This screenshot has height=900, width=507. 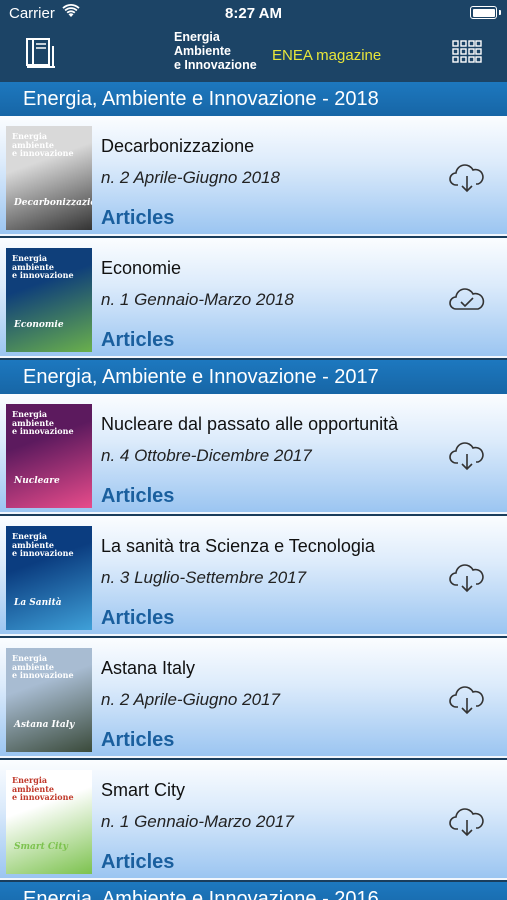 I want to click on status-bar: Carrier 8:27 AM, so click(x=253, y=14).